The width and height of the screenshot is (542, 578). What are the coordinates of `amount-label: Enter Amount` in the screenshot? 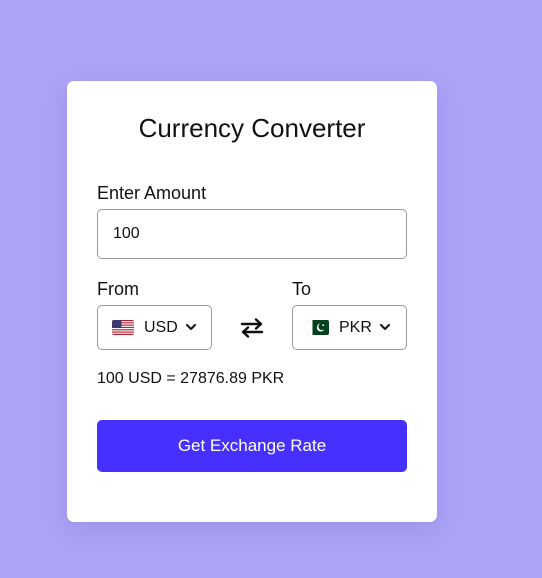 It's located at (152, 193).